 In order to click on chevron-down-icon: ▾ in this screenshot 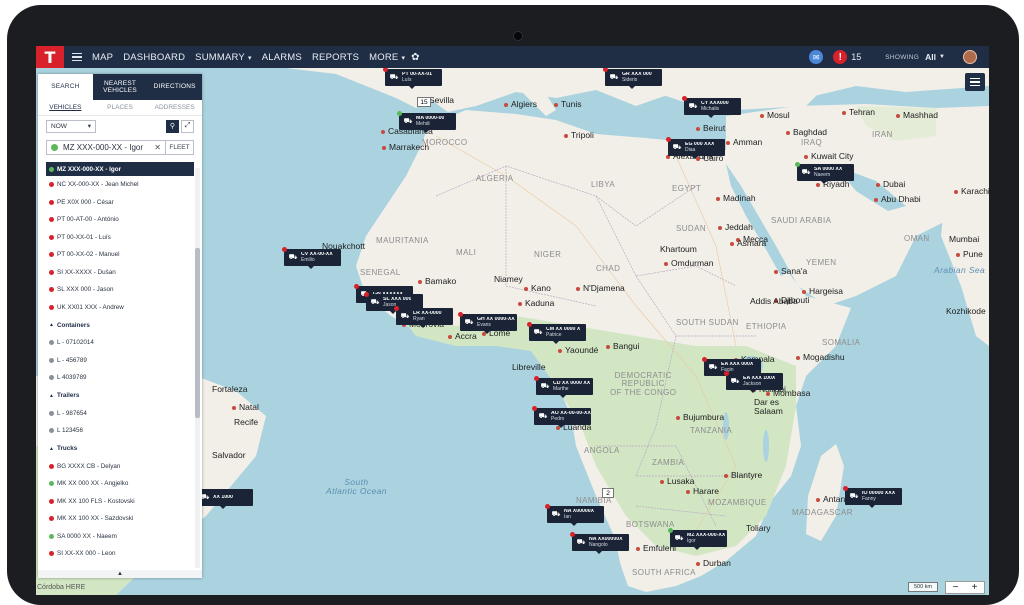, I will do `click(89, 126)`.